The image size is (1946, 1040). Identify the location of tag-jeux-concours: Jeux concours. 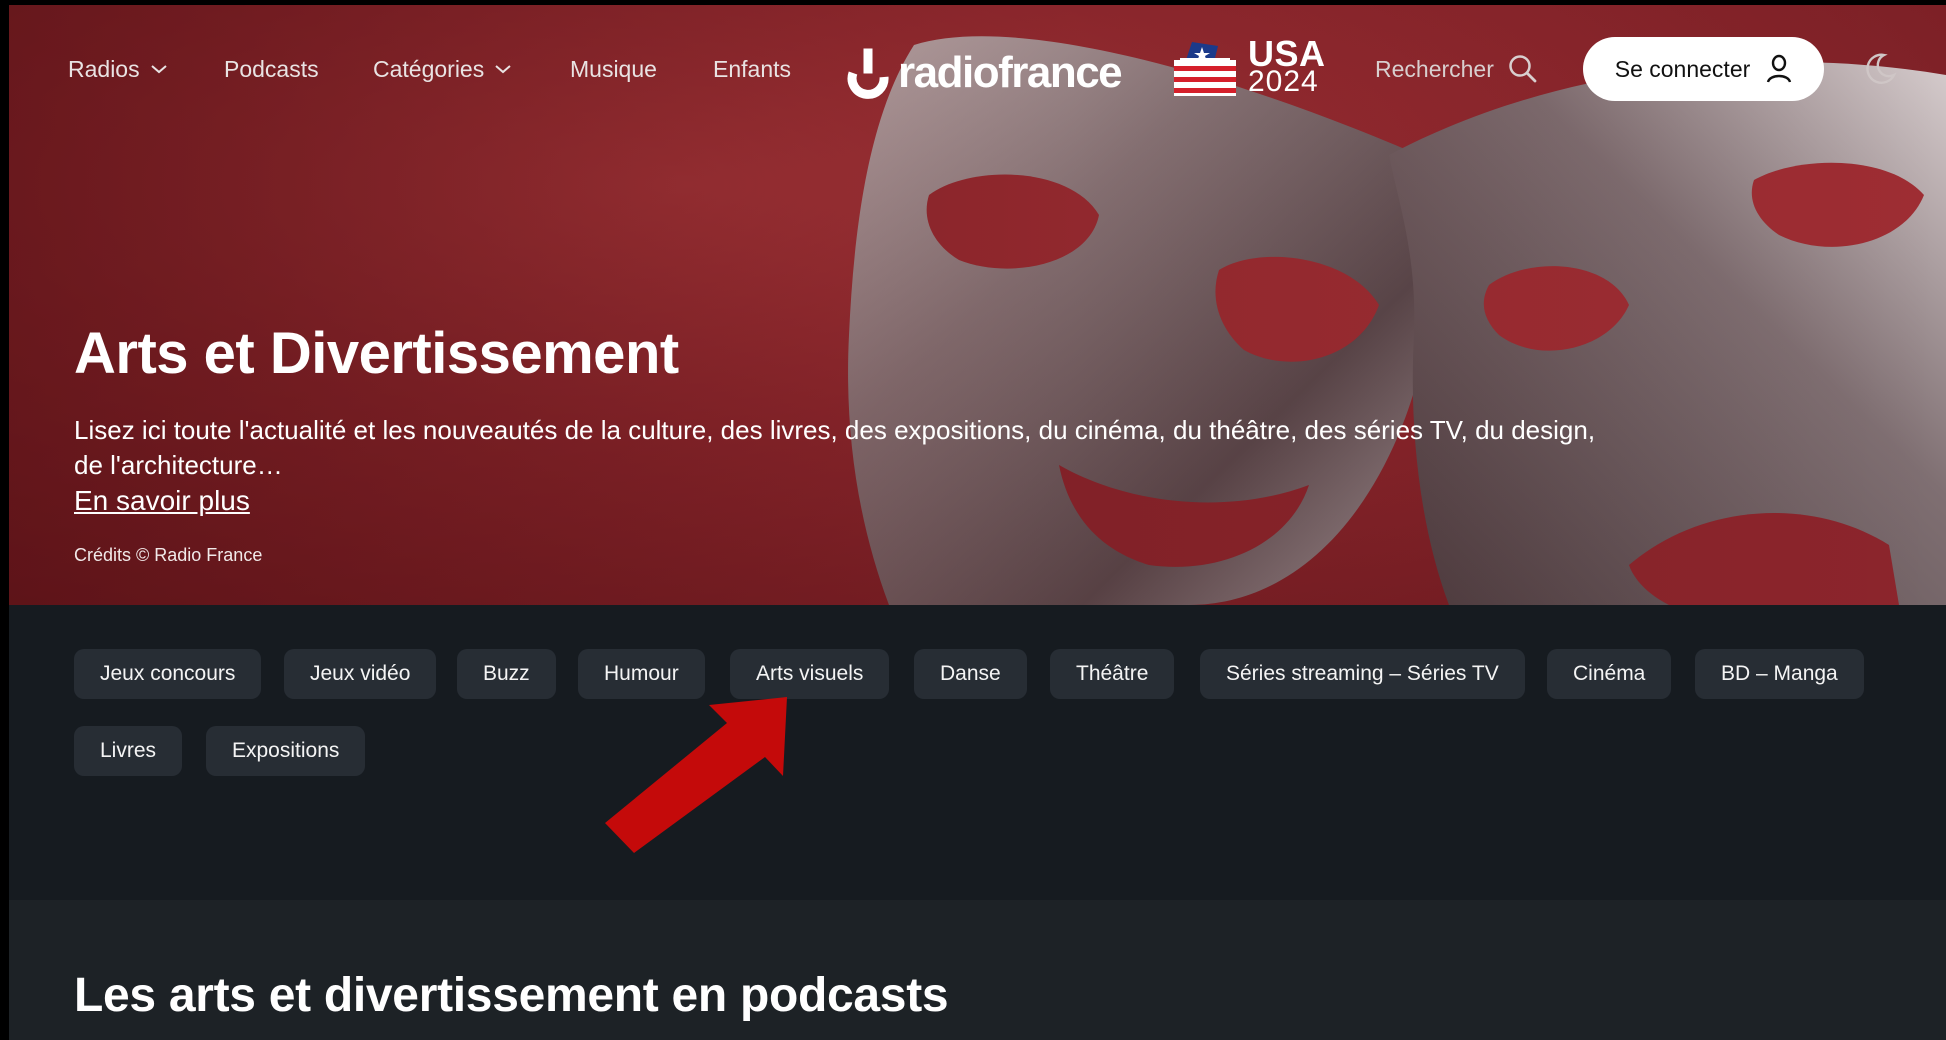
(168, 674).